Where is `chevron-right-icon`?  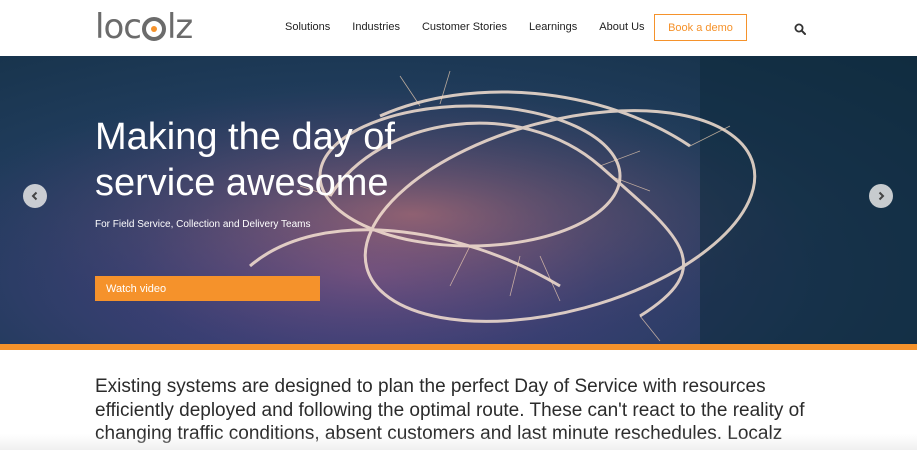 chevron-right-icon is located at coordinates (881, 196).